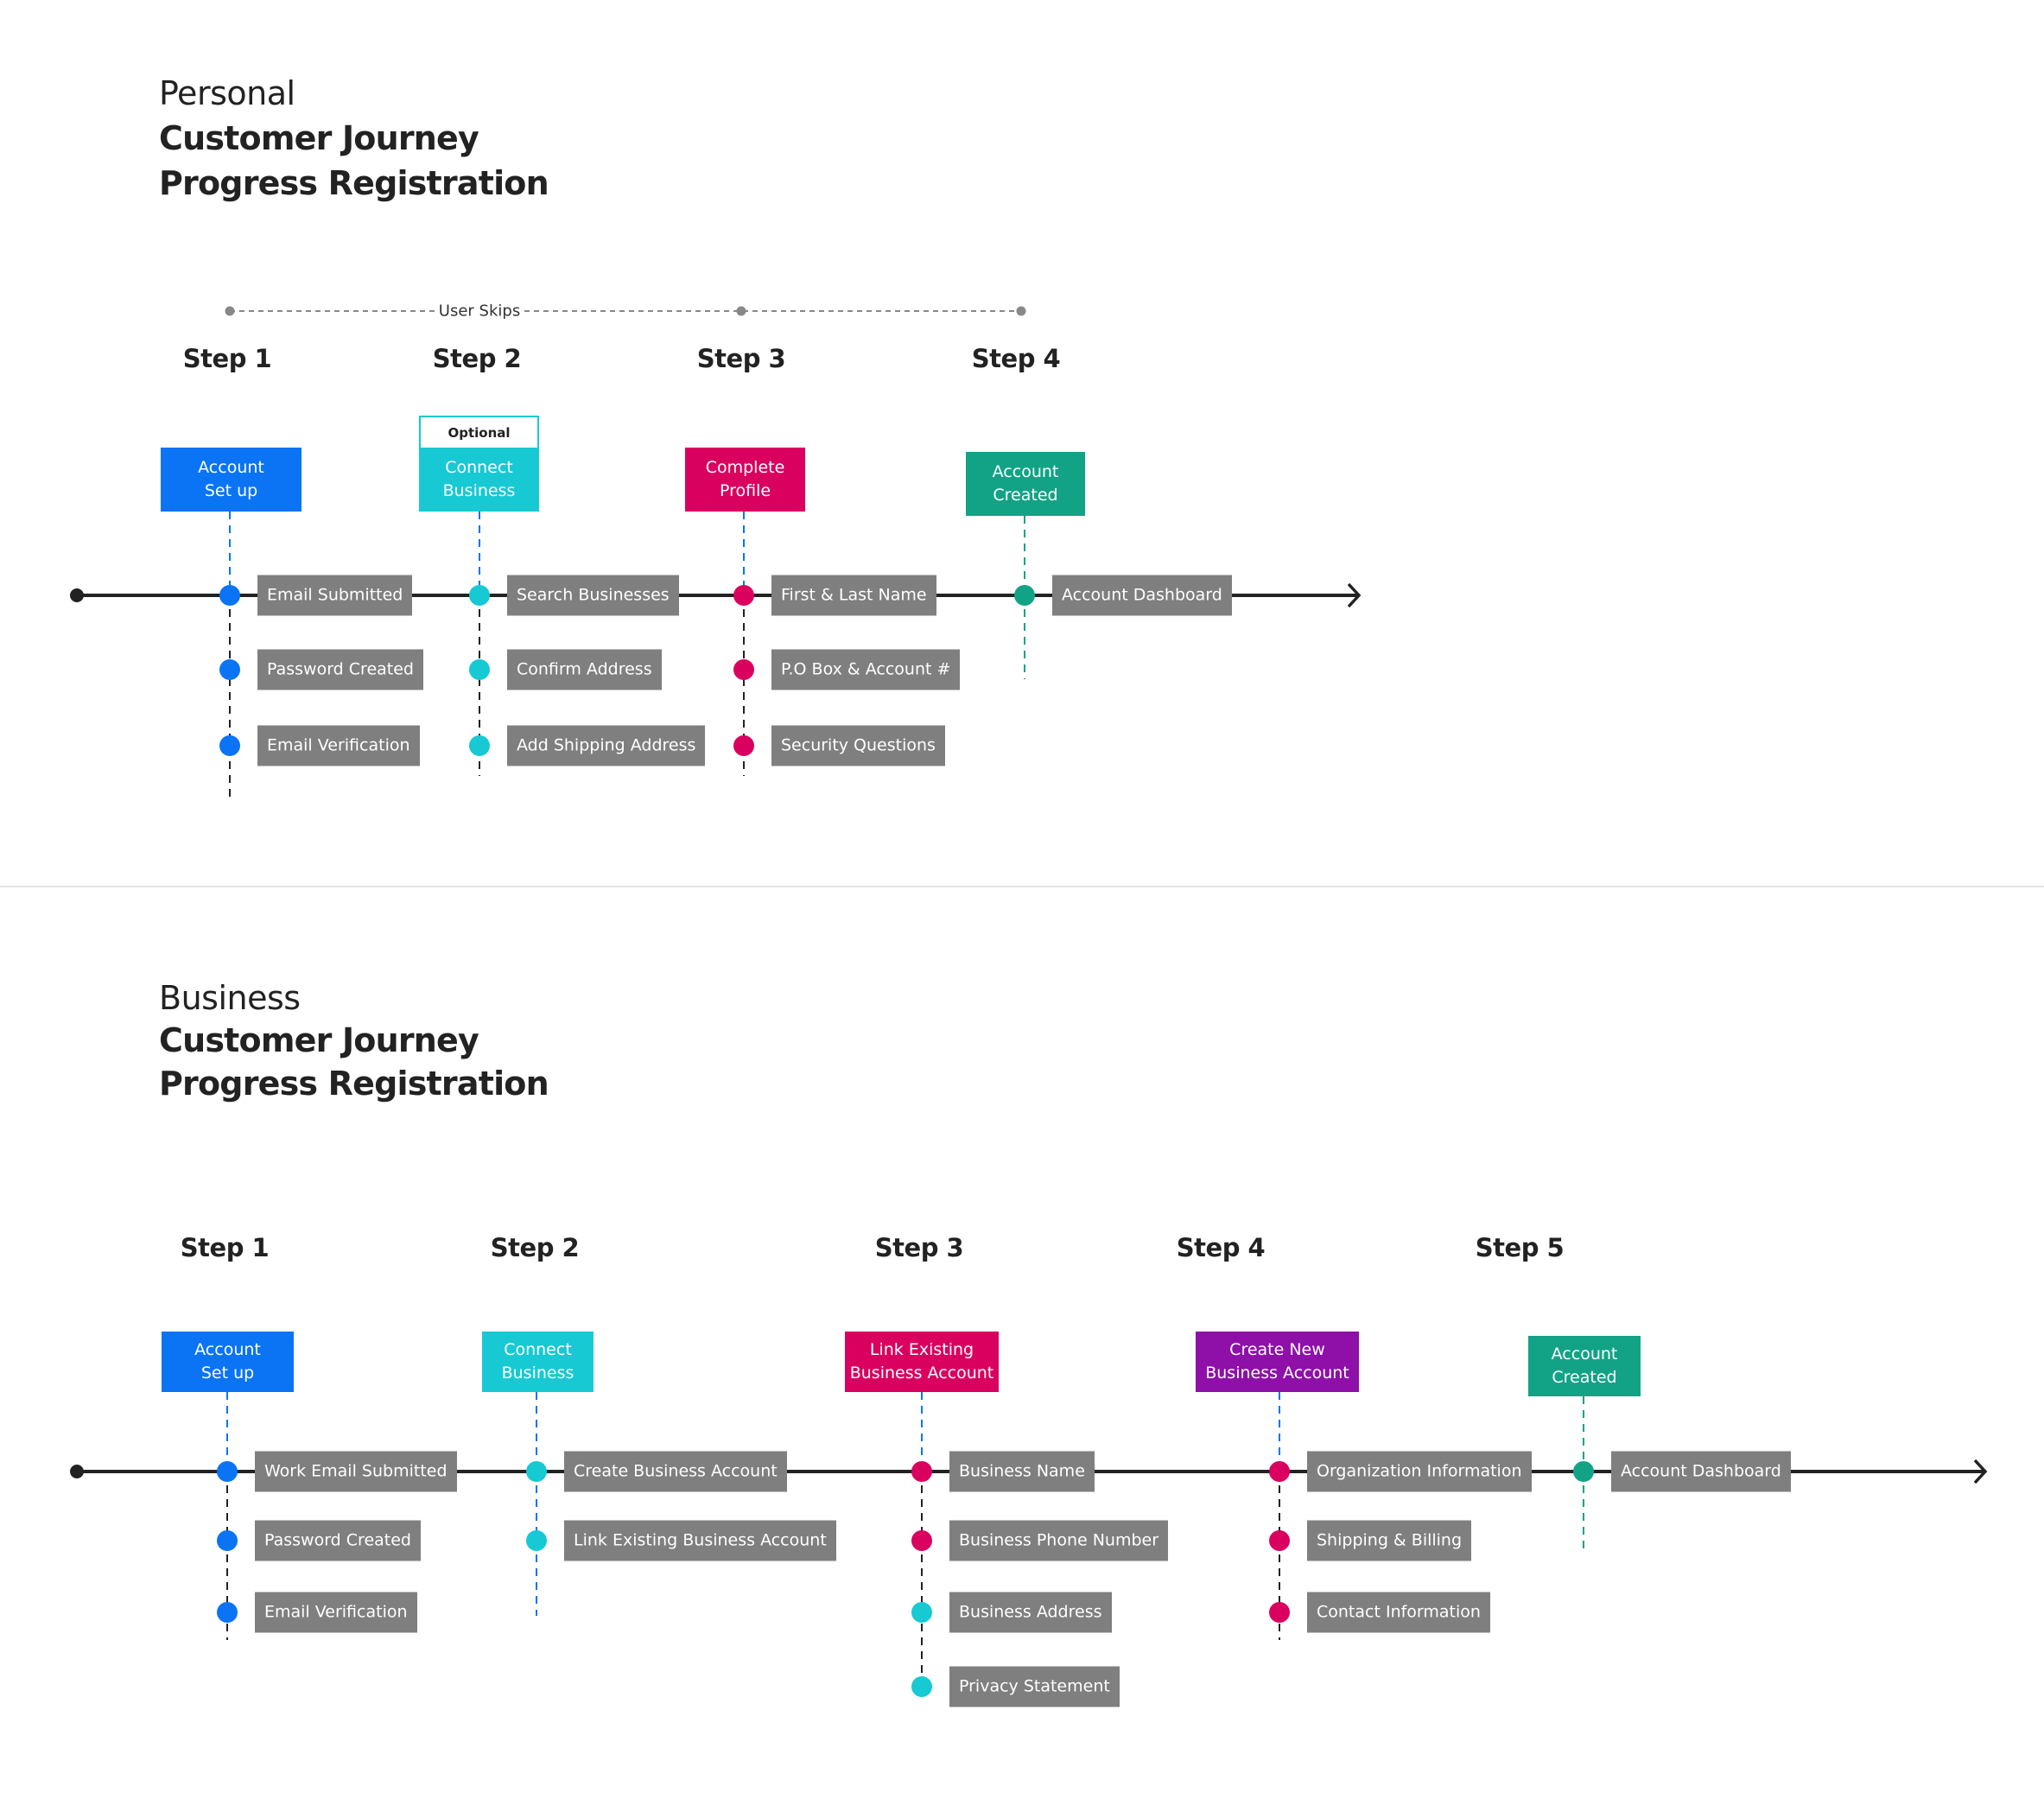 The width and height of the screenshot is (2044, 1799). Describe the element at coordinates (227, 1540) in the screenshot. I see `business-step-1-item-2-node` at that location.